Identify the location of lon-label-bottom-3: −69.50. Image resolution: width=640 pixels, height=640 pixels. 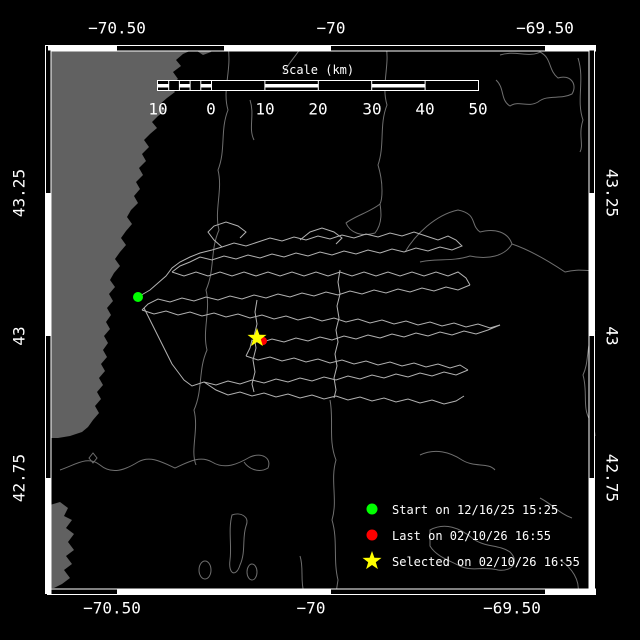
(512, 608).